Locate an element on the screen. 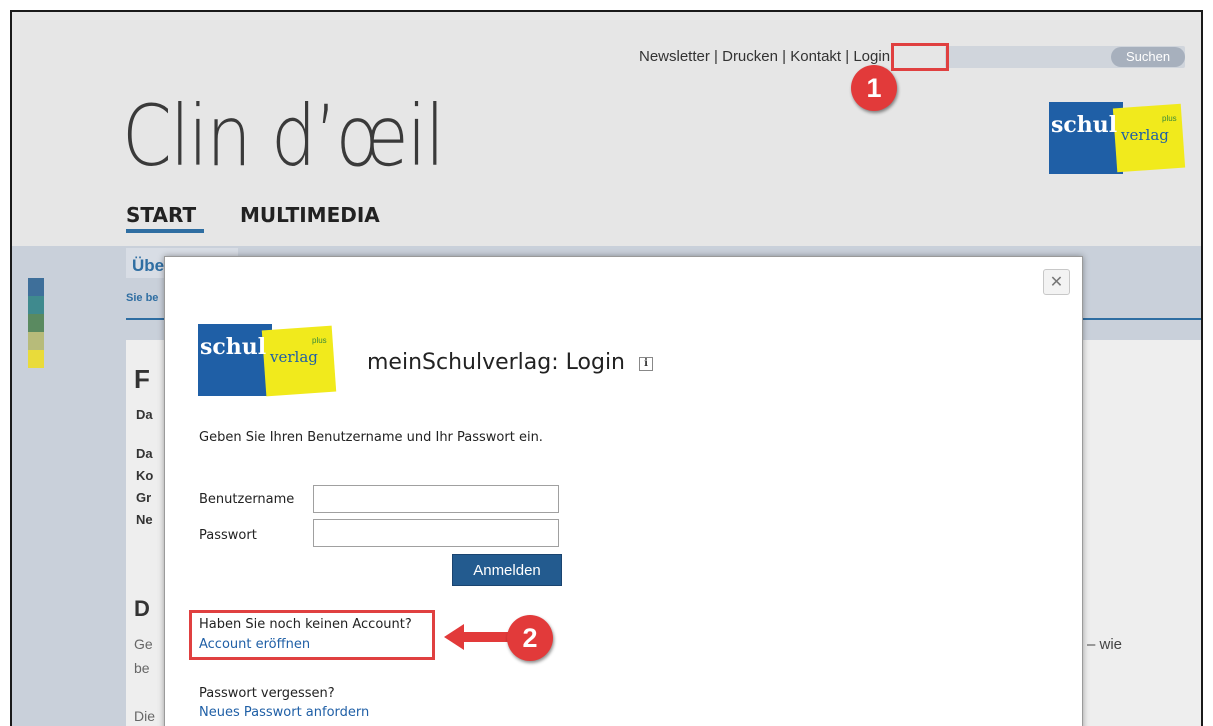  newsletter-link: Newsletter is located at coordinates (674, 56).